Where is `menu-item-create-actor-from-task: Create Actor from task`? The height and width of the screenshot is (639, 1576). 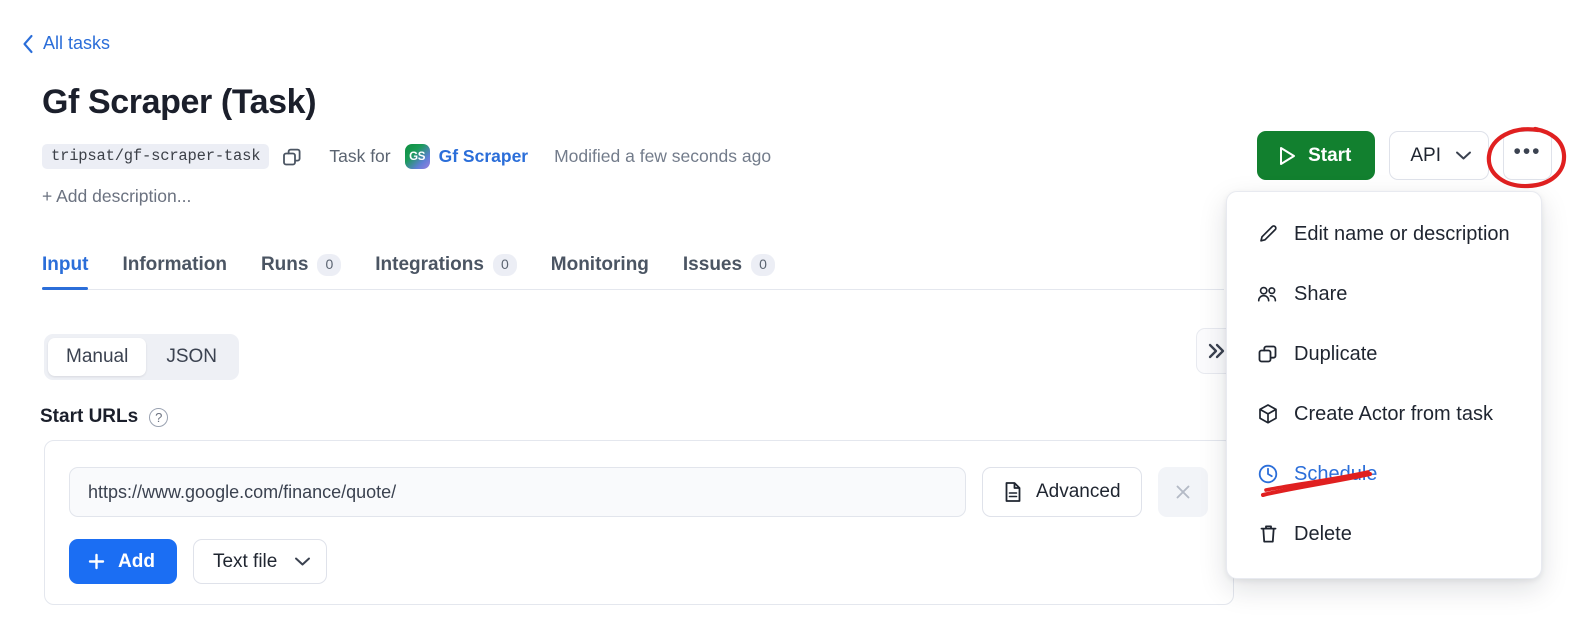
menu-item-create-actor-from-task: Create Actor from task is located at coordinates (1384, 414).